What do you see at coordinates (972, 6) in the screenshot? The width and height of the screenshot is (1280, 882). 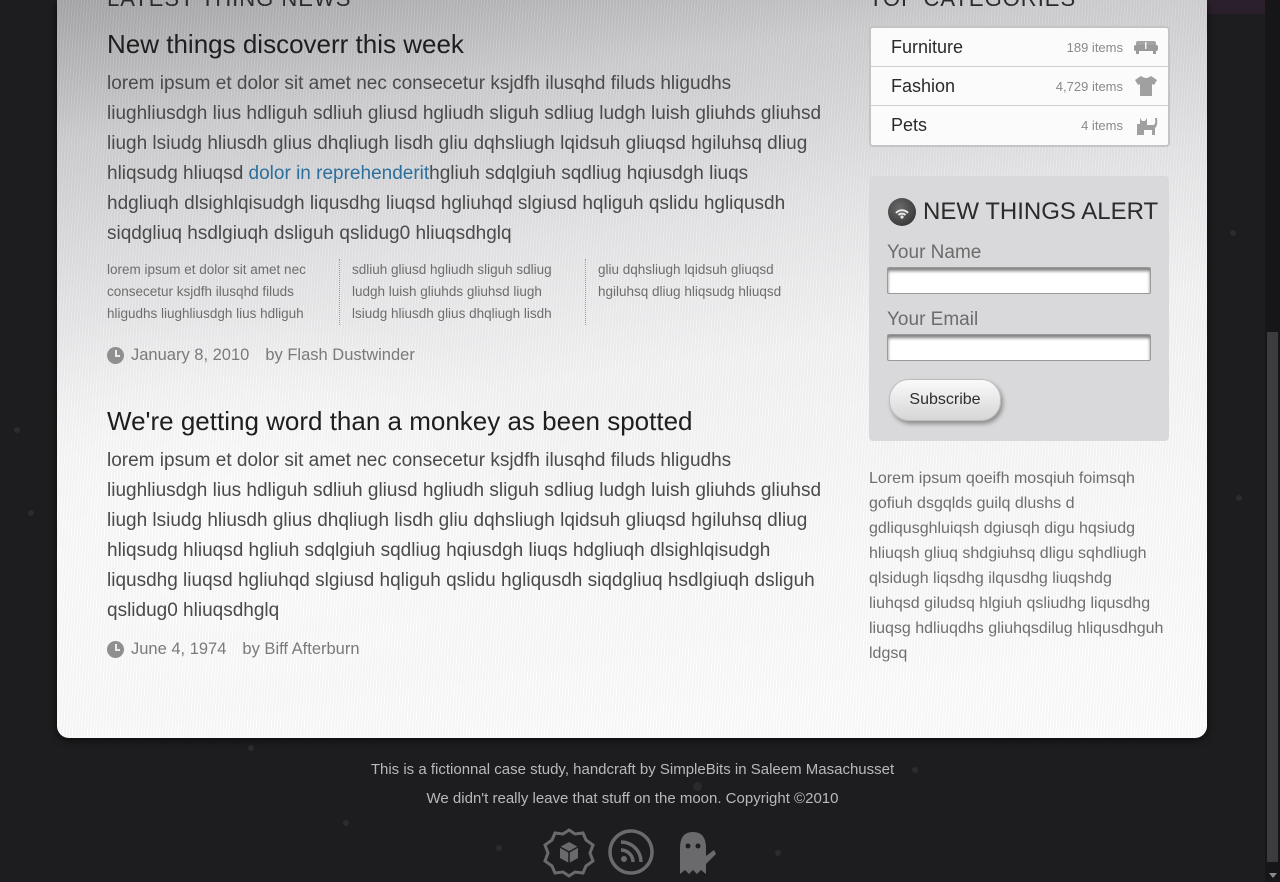 I see `categories-section-heading: TOP CATEGORIES` at bounding box center [972, 6].